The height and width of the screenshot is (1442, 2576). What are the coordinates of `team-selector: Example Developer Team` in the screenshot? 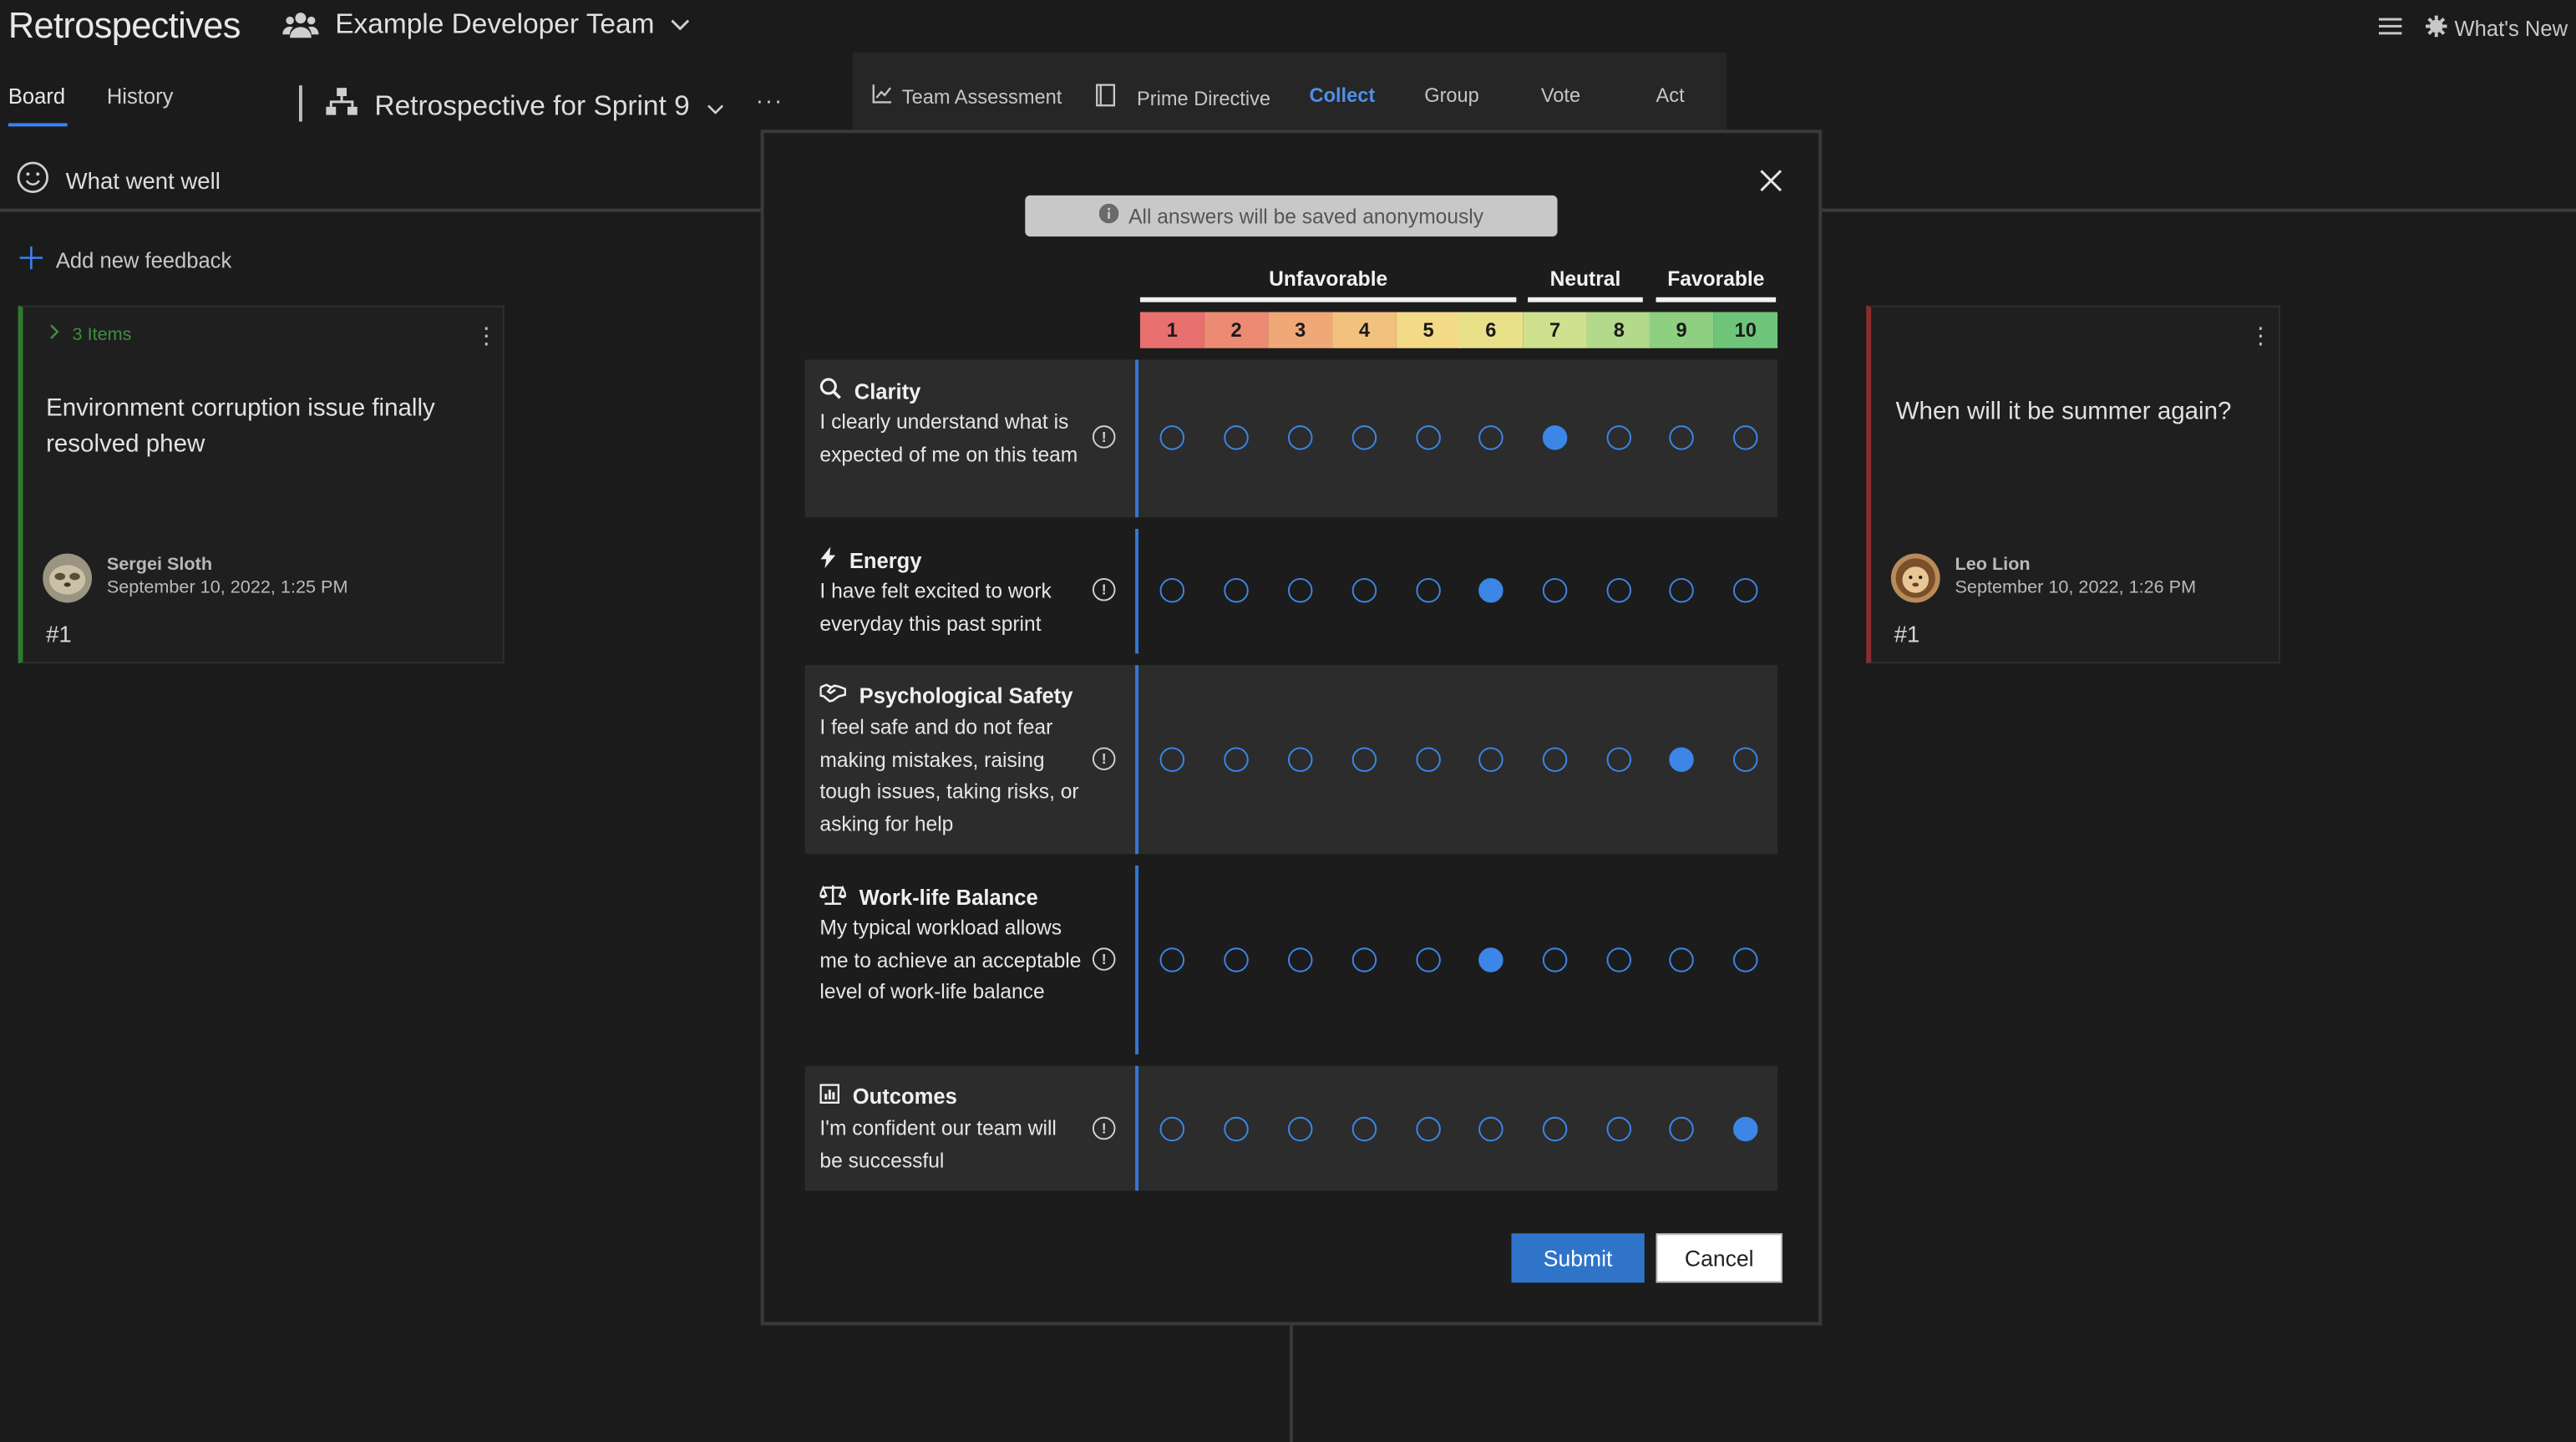 It's located at (486, 24).